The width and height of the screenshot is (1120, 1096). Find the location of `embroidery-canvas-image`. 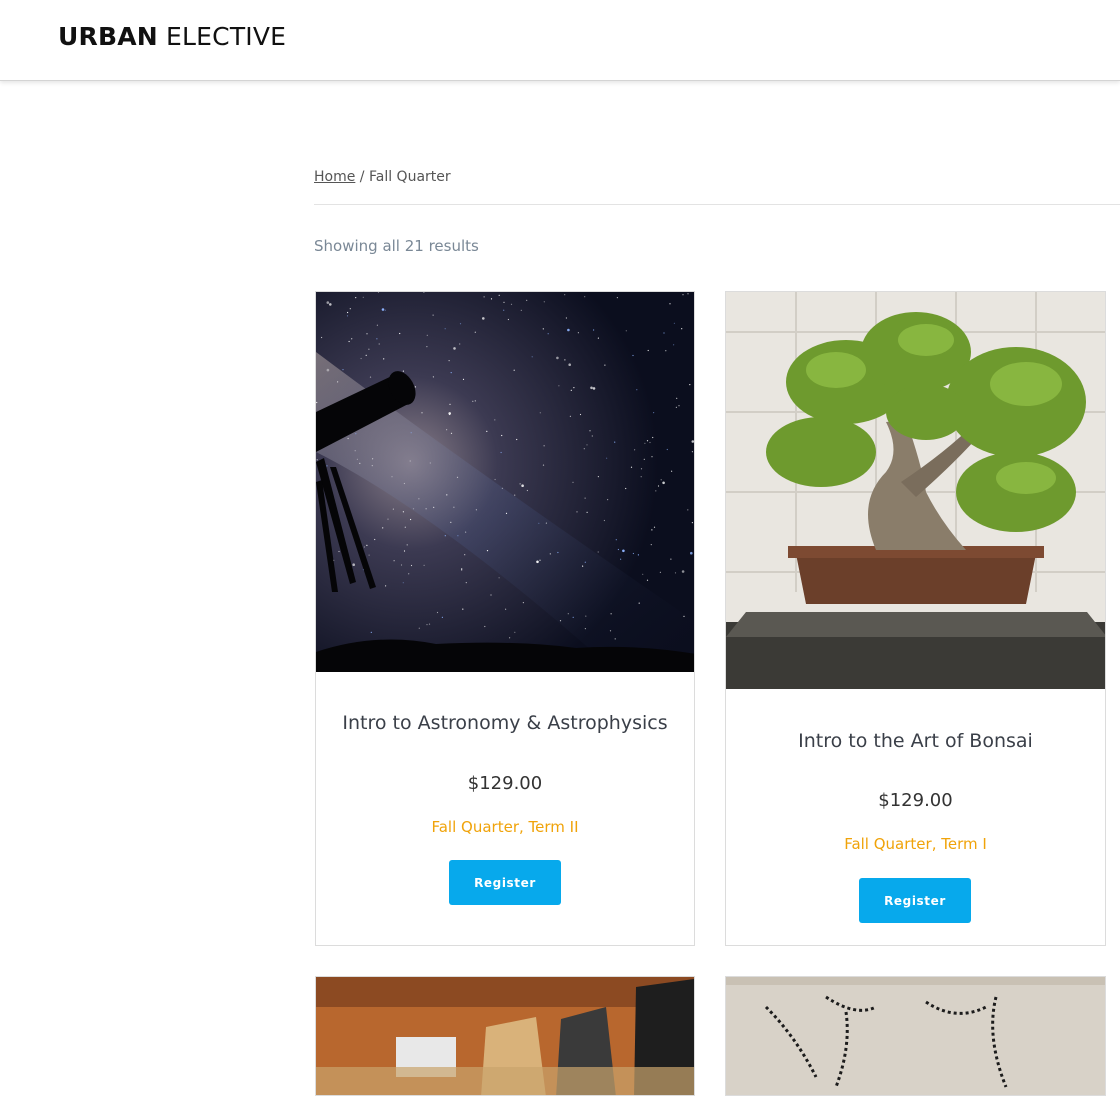

embroidery-canvas-image is located at coordinates (915, 1036).